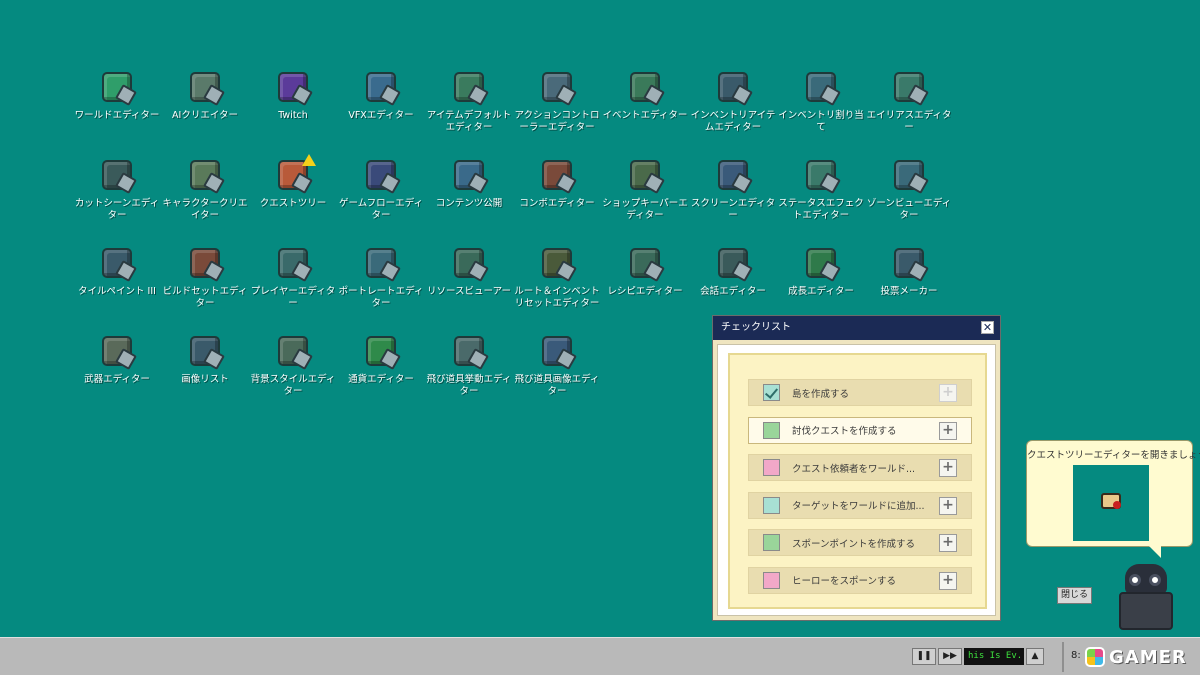 The height and width of the screenshot is (675, 1200). What do you see at coordinates (1155, 580) in the screenshot?
I see `robot-eye-right` at bounding box center [1155, 580].